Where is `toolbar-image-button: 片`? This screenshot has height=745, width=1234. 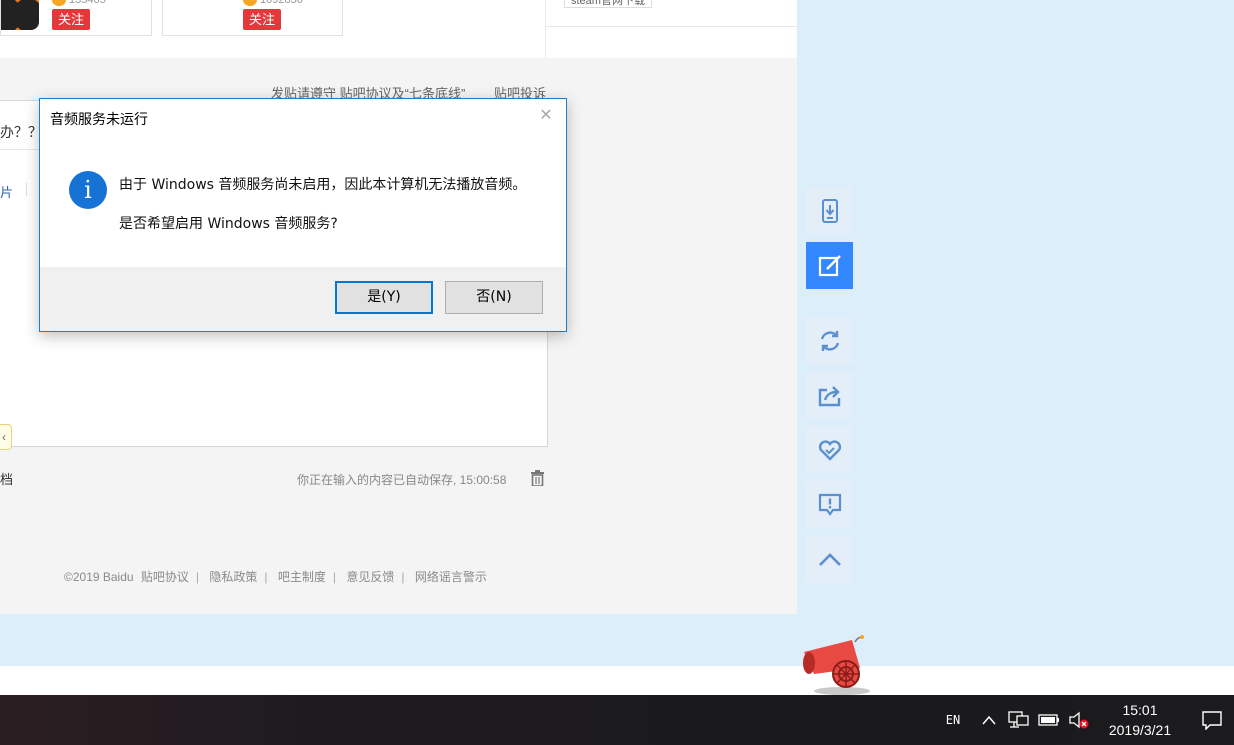 toolbar-image-button: 片 is located at coordinates (6, 191).